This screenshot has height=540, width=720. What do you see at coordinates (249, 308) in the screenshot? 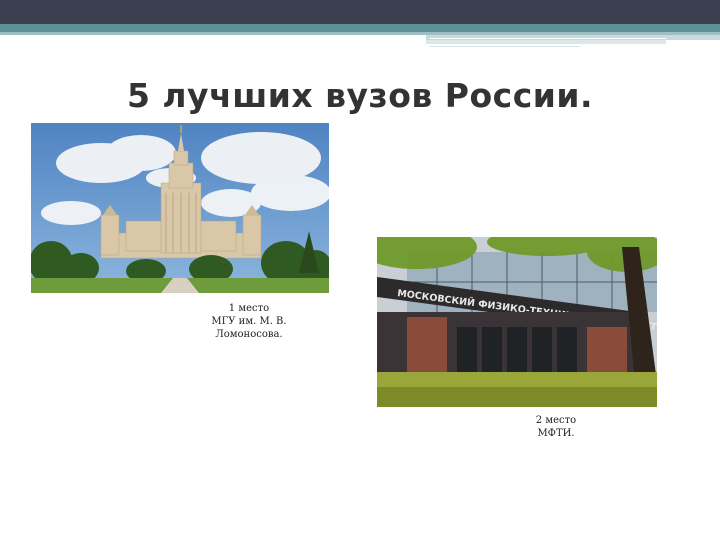
I see `caption-msu-rank: 1 место` at bounding box center [249, 308].